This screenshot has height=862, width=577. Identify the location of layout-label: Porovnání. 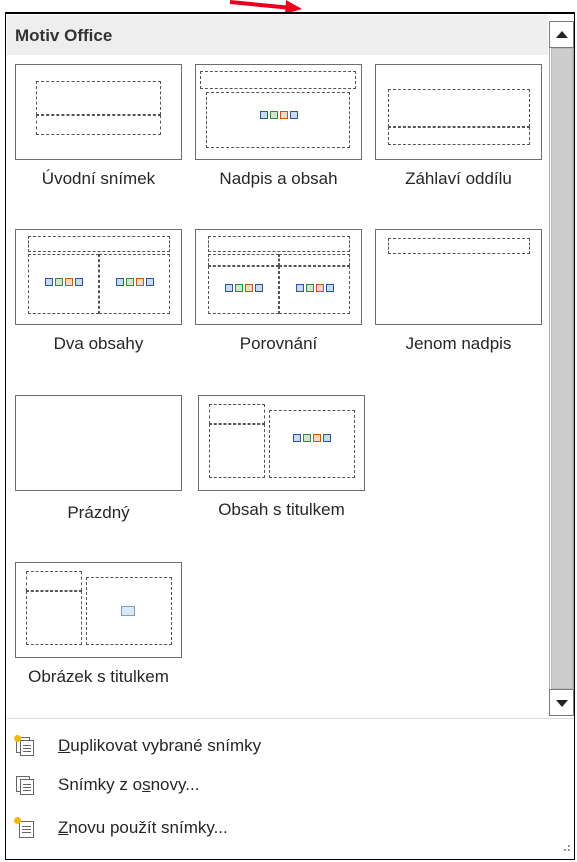
(278, 343).